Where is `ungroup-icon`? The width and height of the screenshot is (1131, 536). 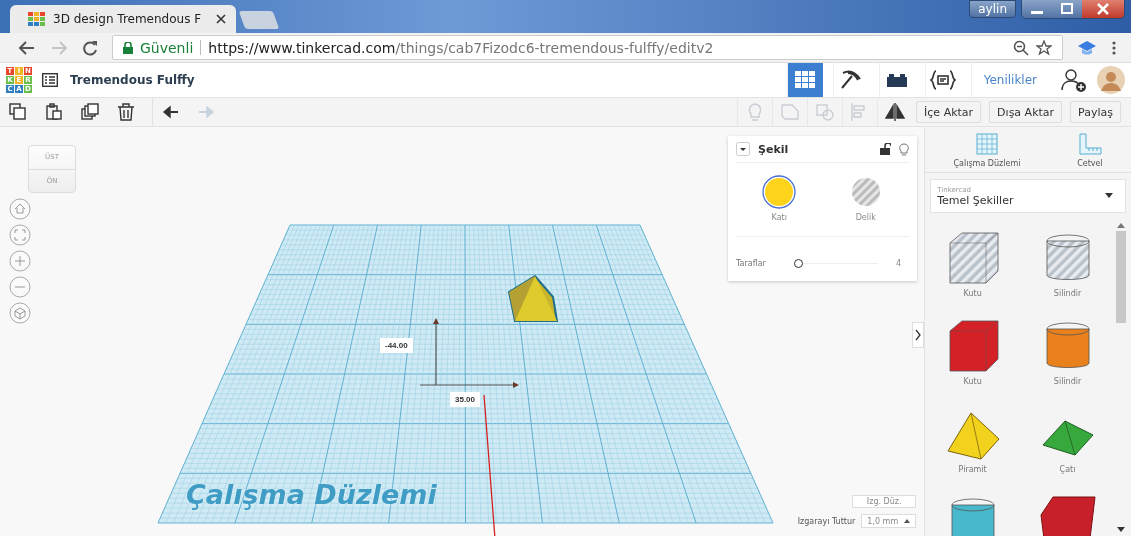
ungroup-icon is located at coordinates (825, 112).